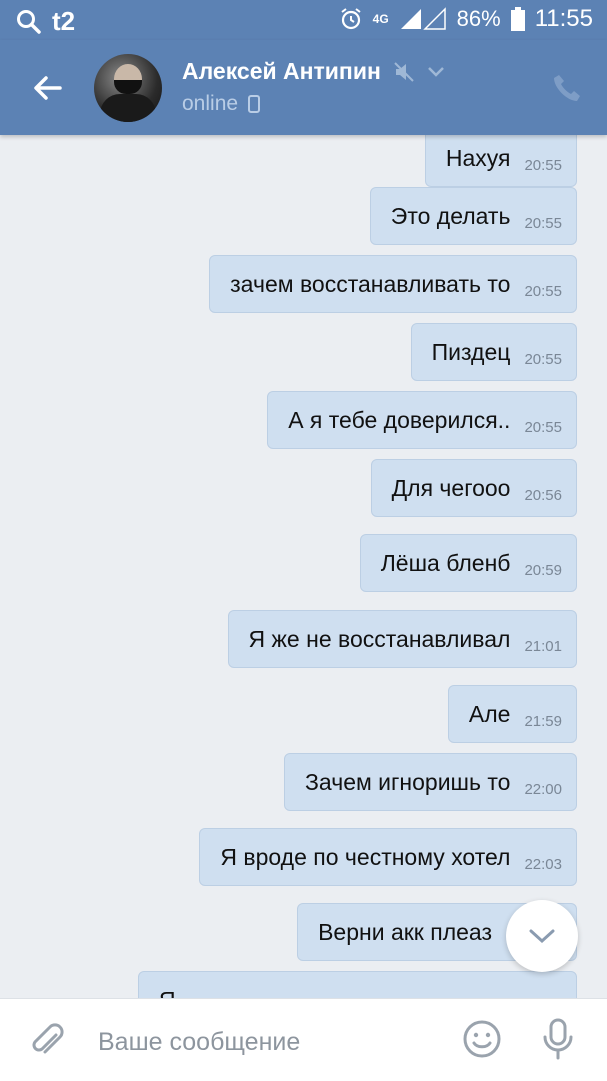 The image size is (607, 1081). Describe the element at coordinates (303, 20) in the screenshot. I see `status-bar: t2 4G 86% 11:55` at that location.